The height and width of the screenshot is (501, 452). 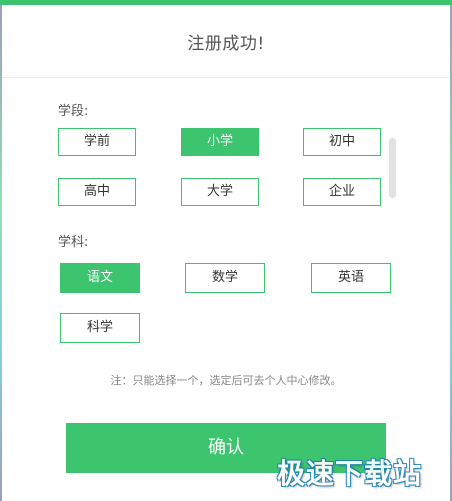 I want to click on scrollbar-thumb, so click(x=392, y=168).